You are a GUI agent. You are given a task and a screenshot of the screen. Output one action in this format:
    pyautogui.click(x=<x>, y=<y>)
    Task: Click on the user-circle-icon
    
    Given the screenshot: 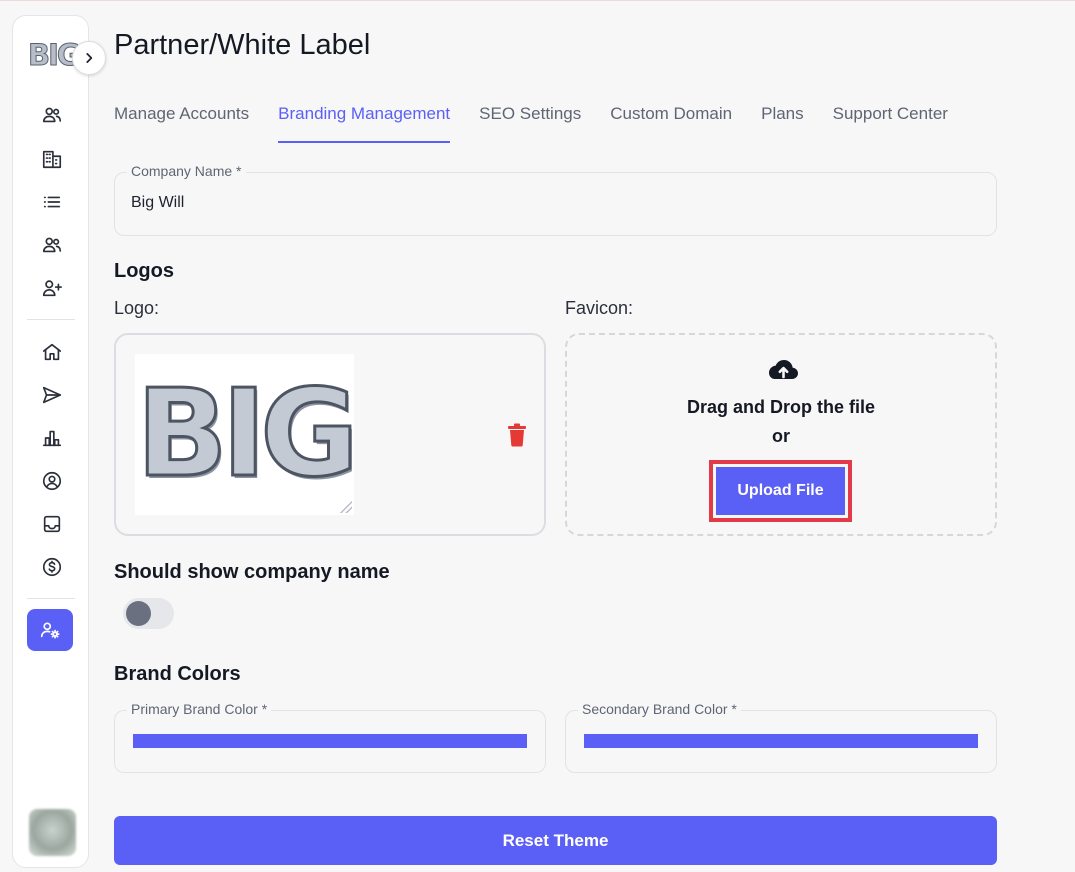 What is the action you would take?
    pyautogui.click(x=52, y=481)
    